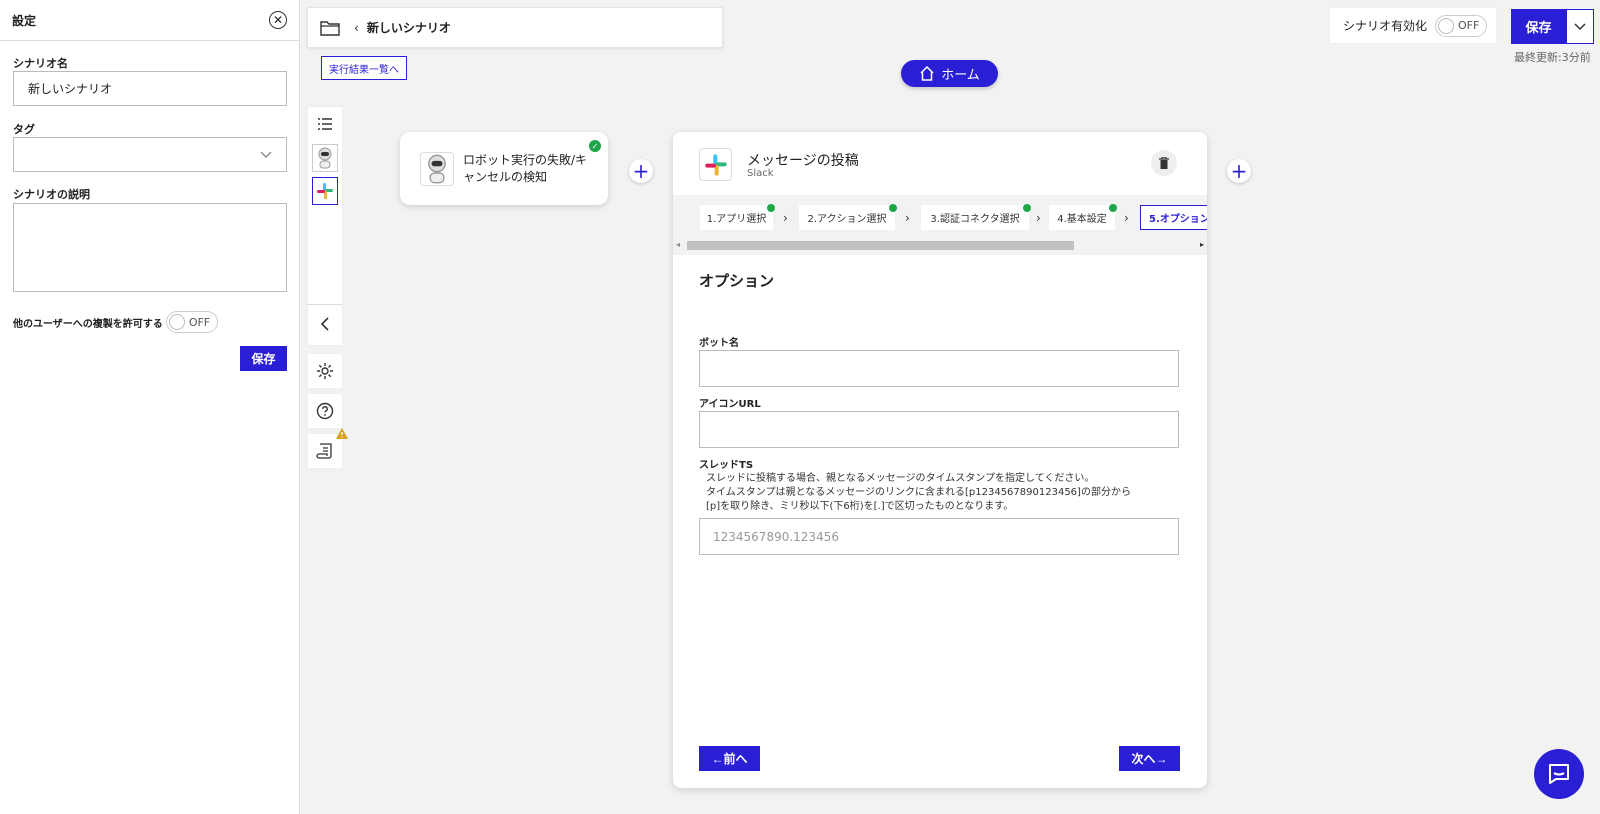 The image size is (1600, 814). I want to click on scroll-log-icon, so click(324, 451).